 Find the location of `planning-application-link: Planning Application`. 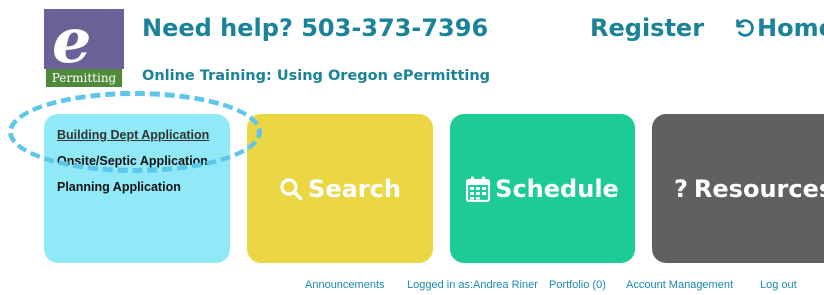

planning-application-link: Planning Application is located at coordinates (119, 187).